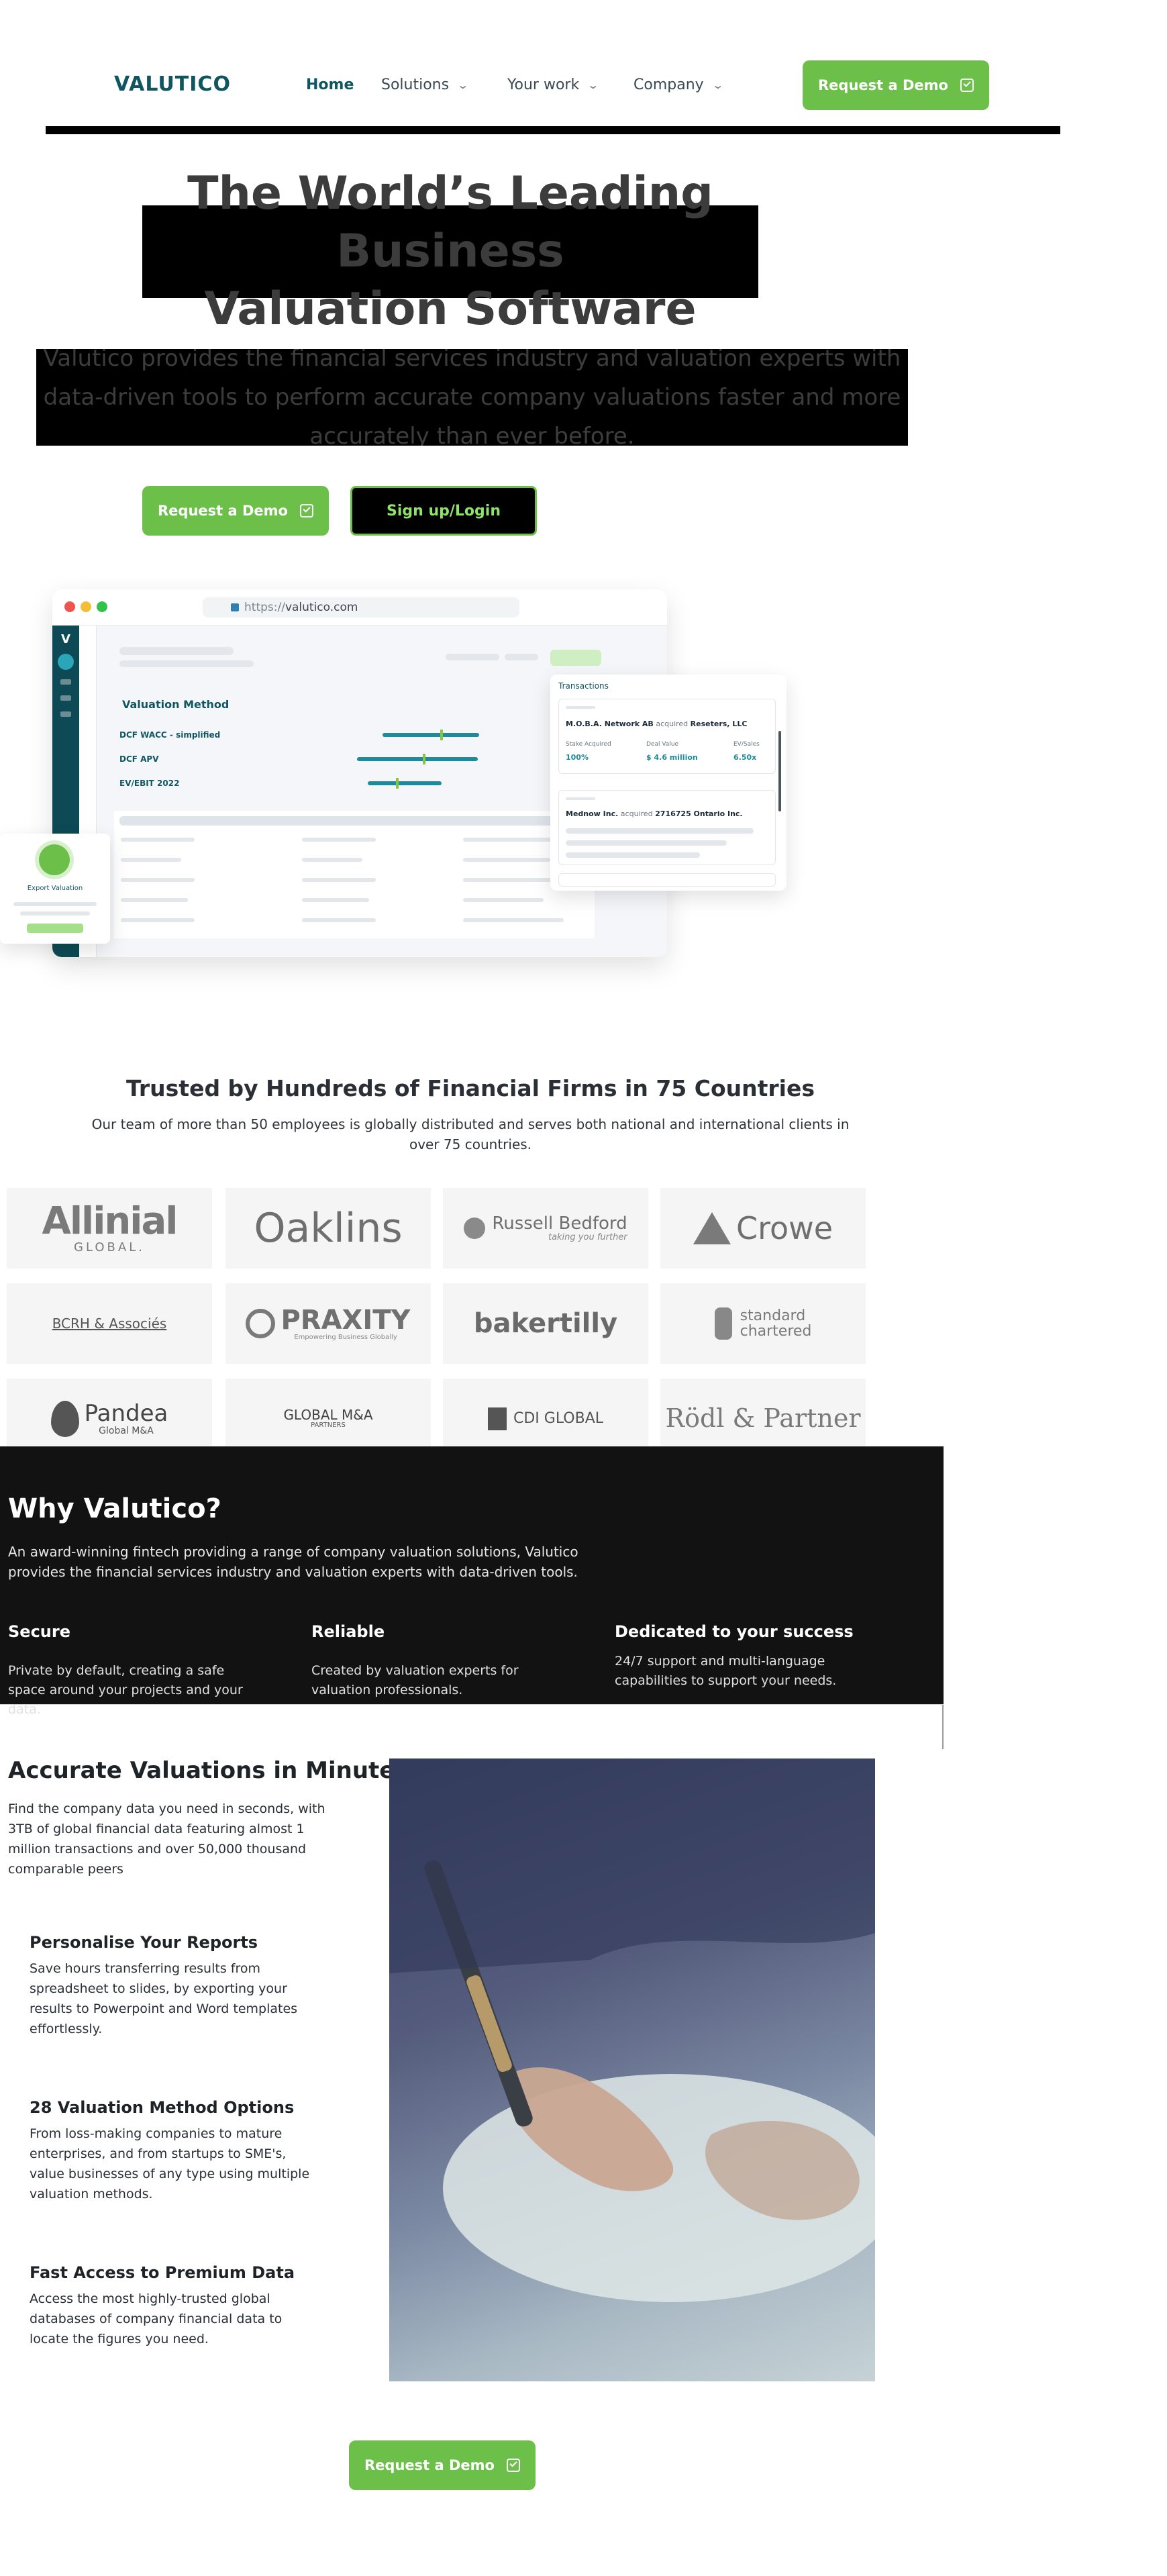 This screenshot has height=2576, width=1167. I want to click on client-logo-bakertilly: bakertilly, so click(545, 1323).